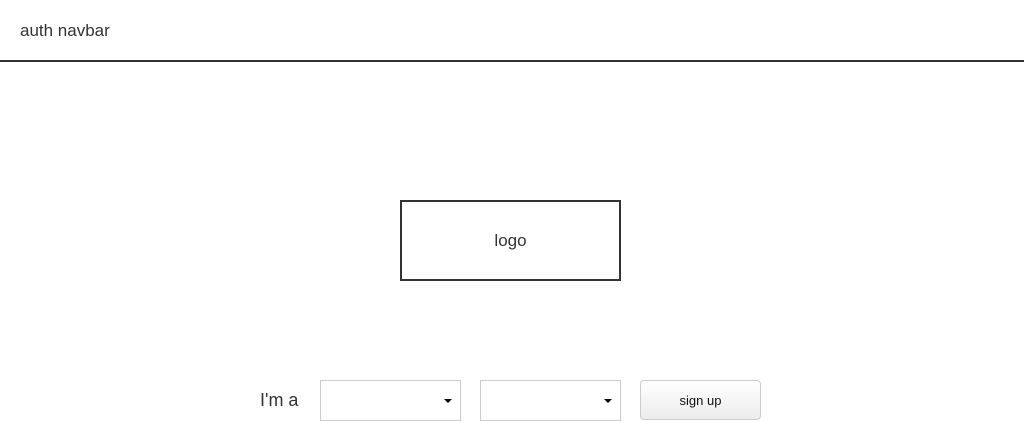  I want to click on navbar-brand: auth navbar, so click(65, 31).